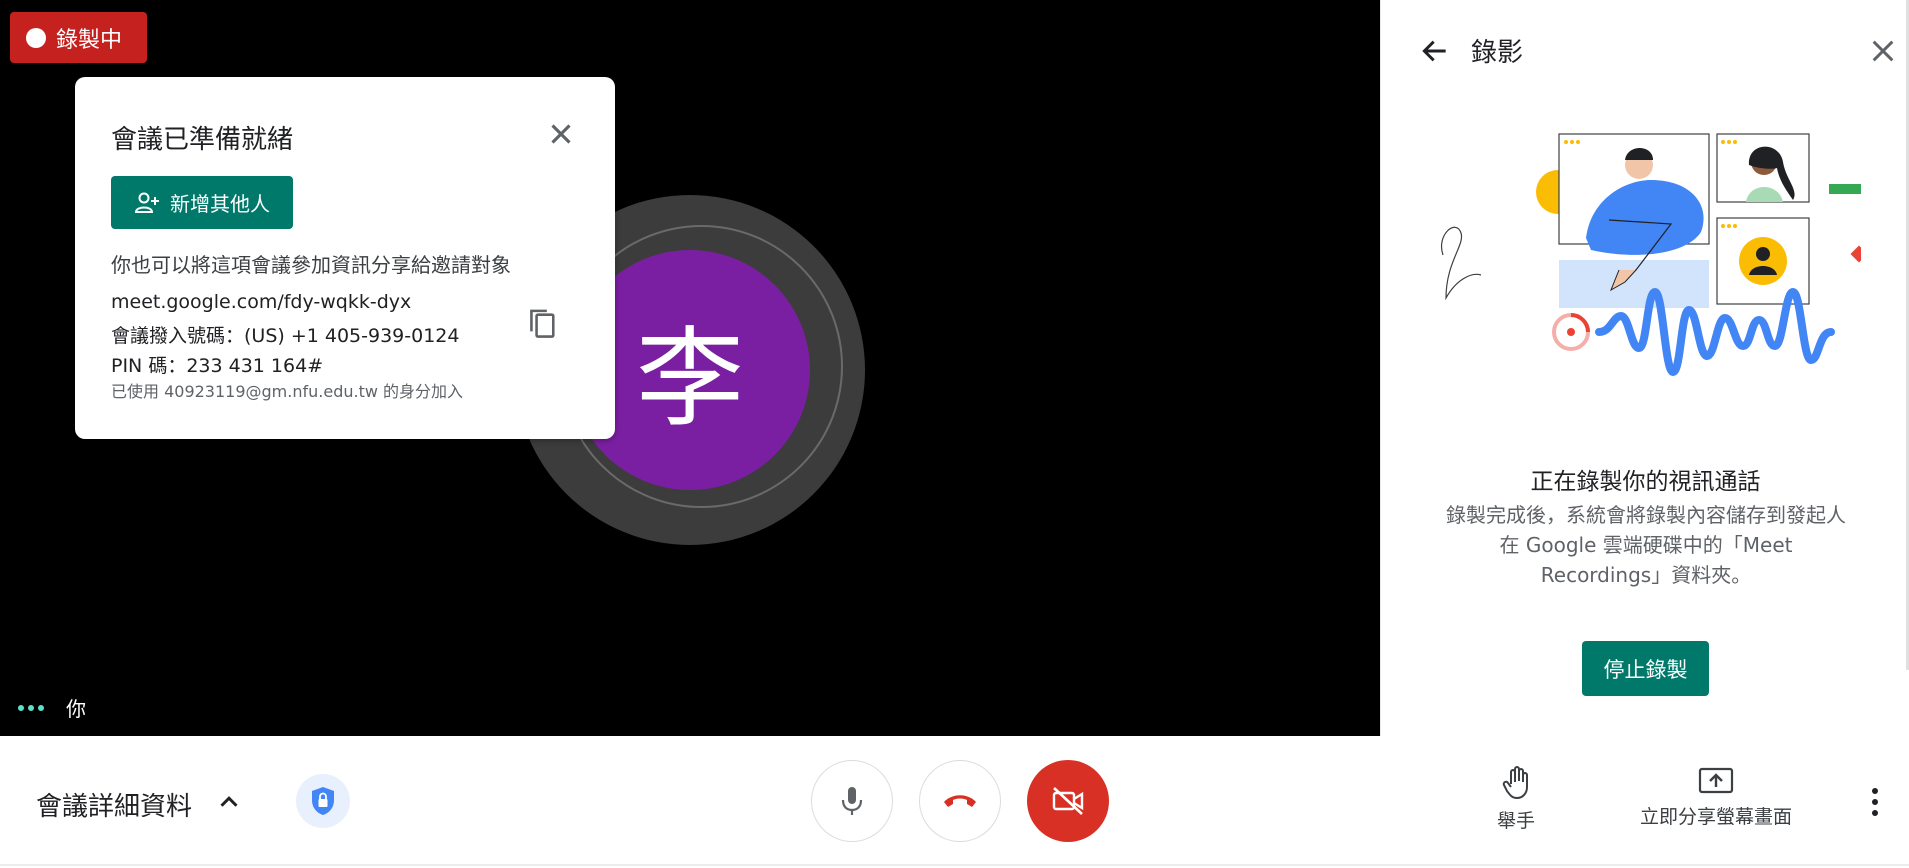 This screenshot has width=1909, height=868. I want to click on leave-call-button, so click(960, 801).